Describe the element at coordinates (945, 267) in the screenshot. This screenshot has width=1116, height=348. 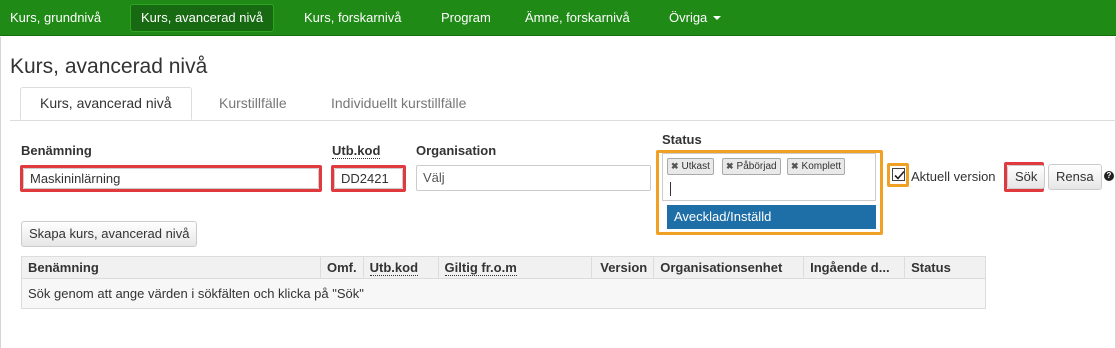
I see `column-status: Status` at that location.